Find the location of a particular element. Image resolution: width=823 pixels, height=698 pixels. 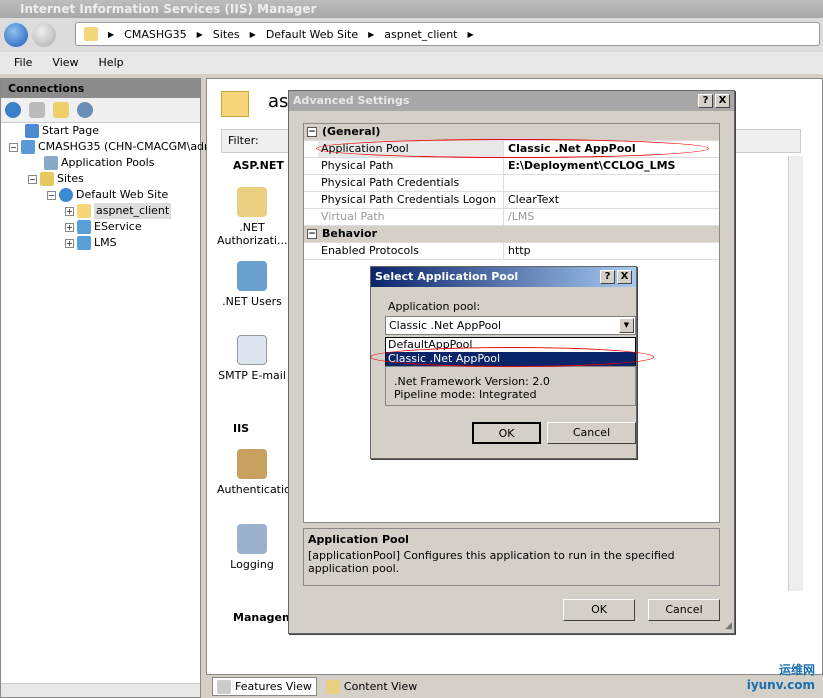

view-tabs: Features View Content View is located at coordinates (514, 686).